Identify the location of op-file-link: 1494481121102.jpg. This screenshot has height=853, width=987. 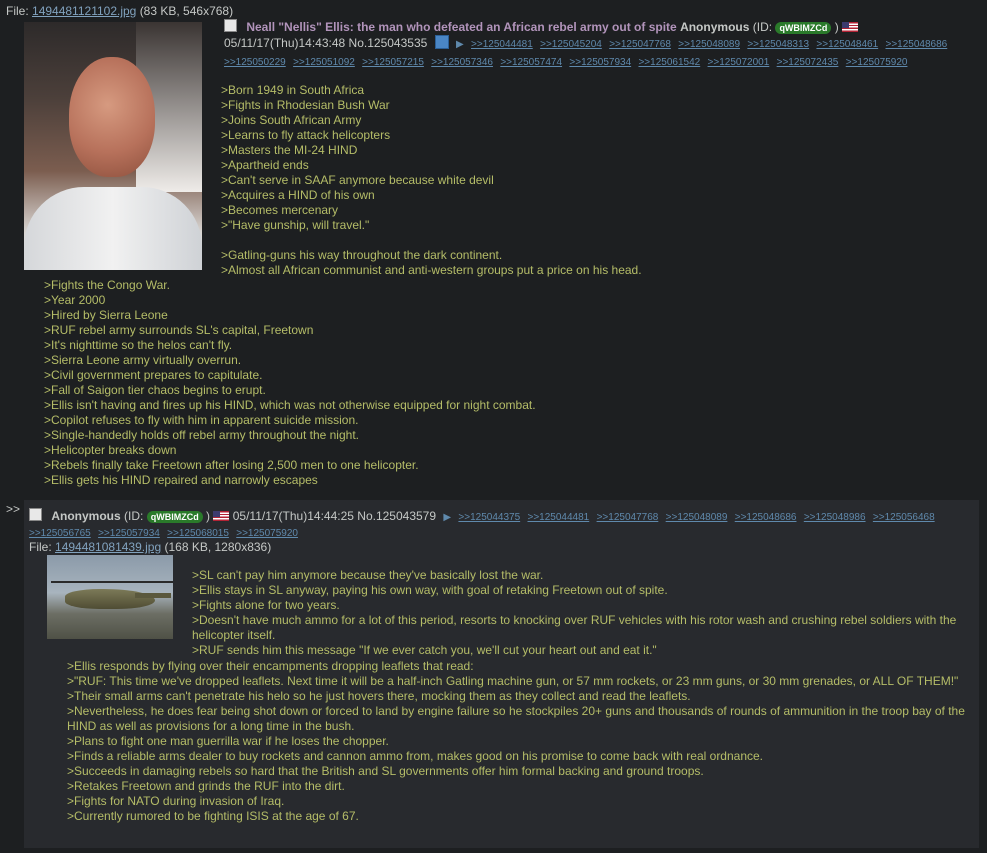
(84, 11).